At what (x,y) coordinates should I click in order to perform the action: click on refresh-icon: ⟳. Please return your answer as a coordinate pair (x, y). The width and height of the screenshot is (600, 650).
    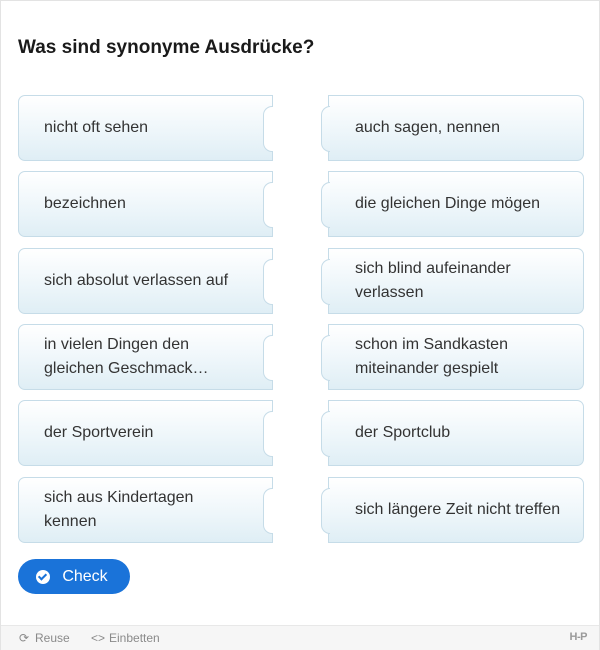
    Looking at the image, I should click on (24, 638).